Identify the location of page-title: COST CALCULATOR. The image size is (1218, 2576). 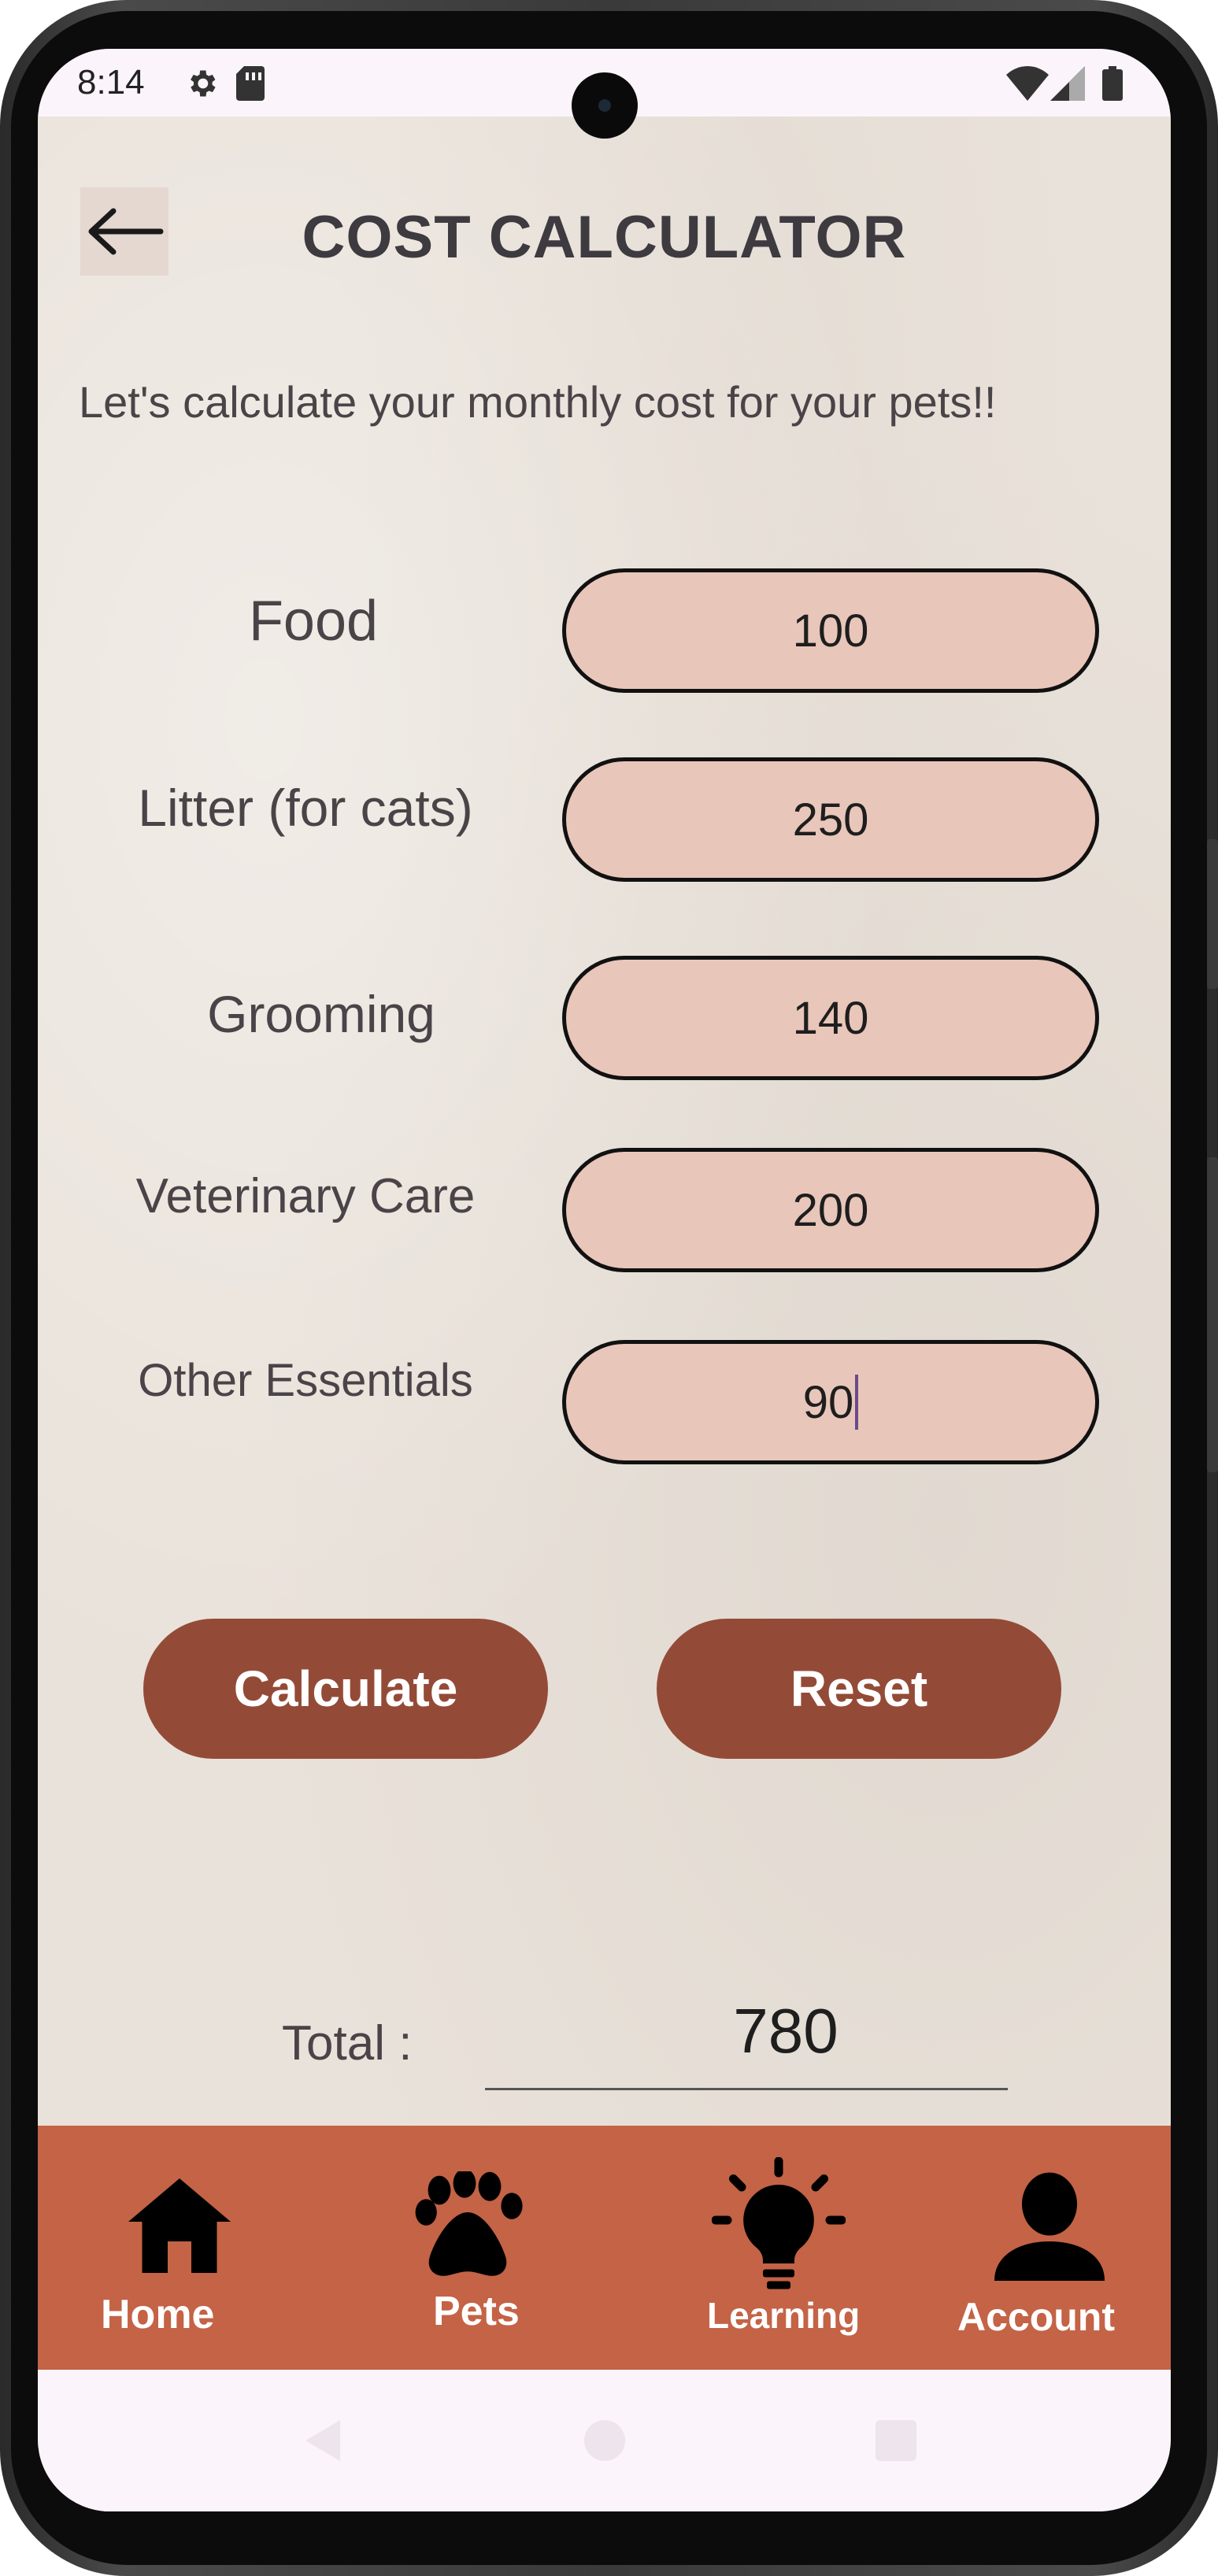
(604, 237).